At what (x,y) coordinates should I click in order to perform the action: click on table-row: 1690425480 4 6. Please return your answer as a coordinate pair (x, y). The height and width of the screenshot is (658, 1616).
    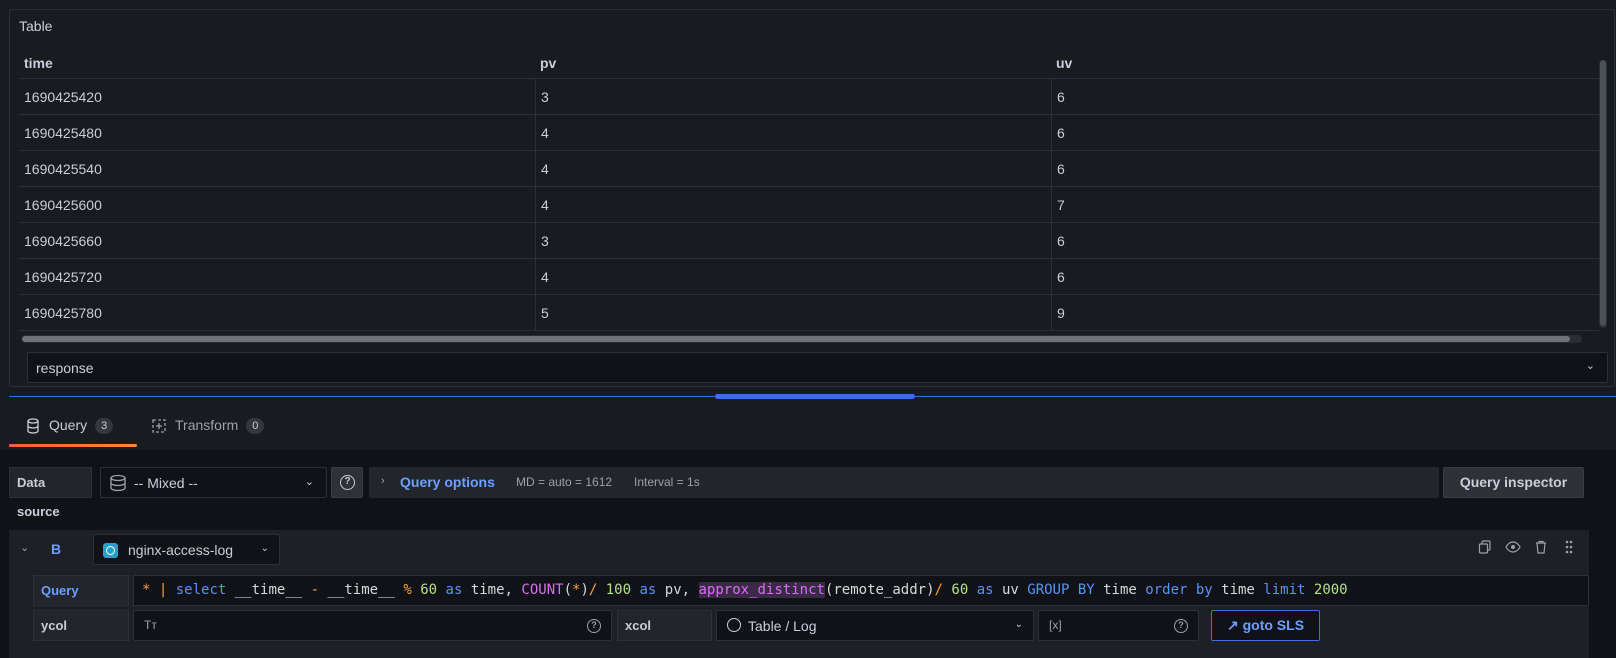
    Looking at the image, I should click on (809, 133).